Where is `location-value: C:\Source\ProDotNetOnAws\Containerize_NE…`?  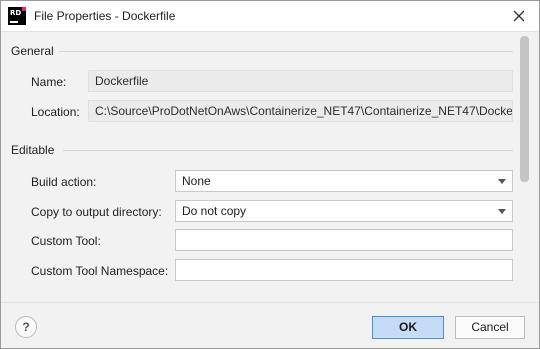 location-value: C:\Source\ProDotNetOnAws\Containerize_NE… is located at coordinates (300, 111).